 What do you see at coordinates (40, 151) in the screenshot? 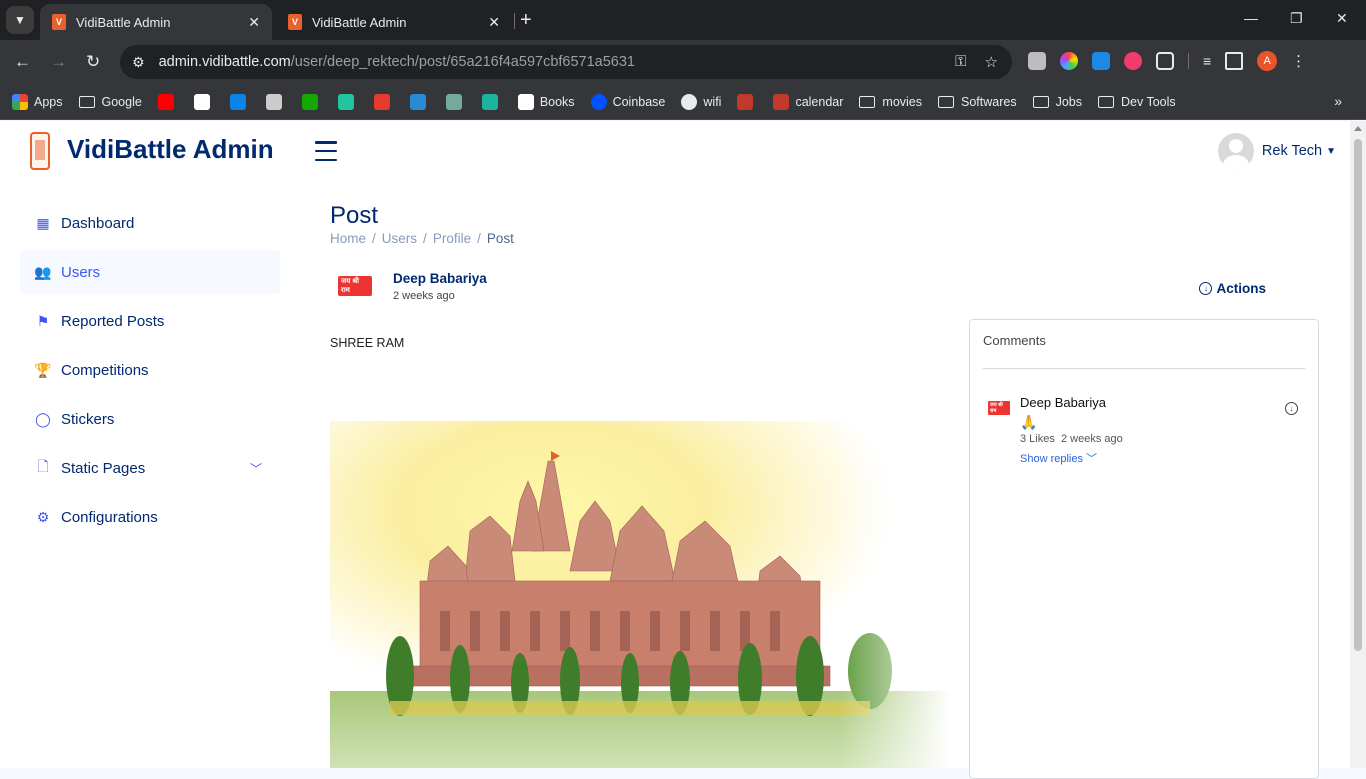
I see `vidibattle-logo-icon` at bounding box center [40, 151].